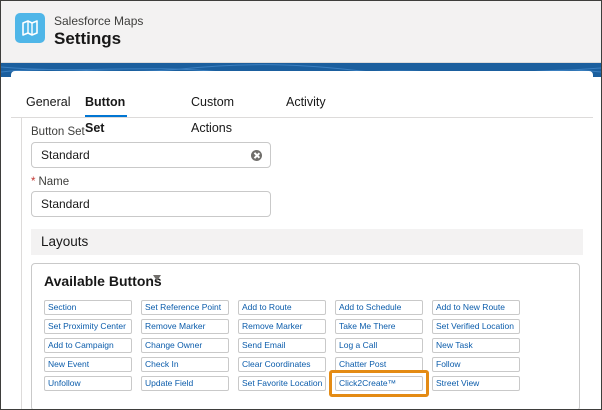 Image resolution: width=602 pixels, height=410 pixels. What do you see at coordinates (302, 117) in the screenshot?
I see `tab-divider` at bounding box center [302, 117].